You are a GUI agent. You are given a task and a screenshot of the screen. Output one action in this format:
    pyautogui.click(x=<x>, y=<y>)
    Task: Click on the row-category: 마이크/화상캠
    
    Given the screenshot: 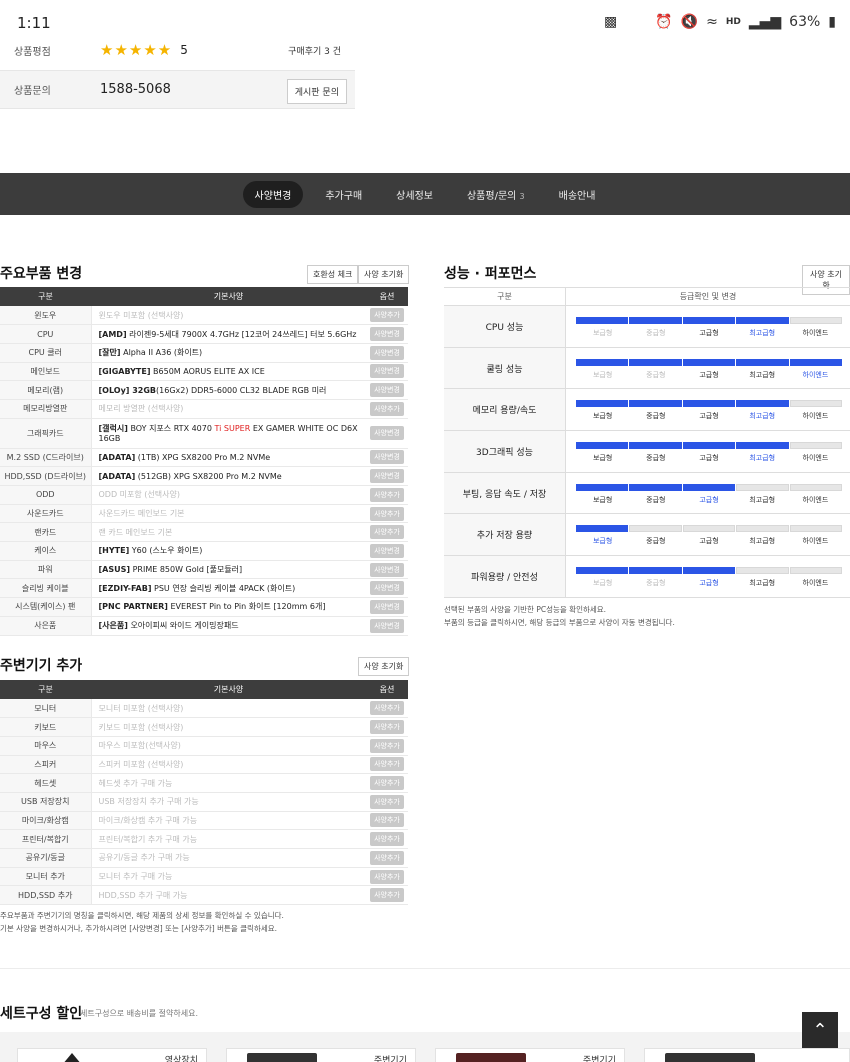 What is the action you would take?
    pyautogui.click(x=46, y=821)
    